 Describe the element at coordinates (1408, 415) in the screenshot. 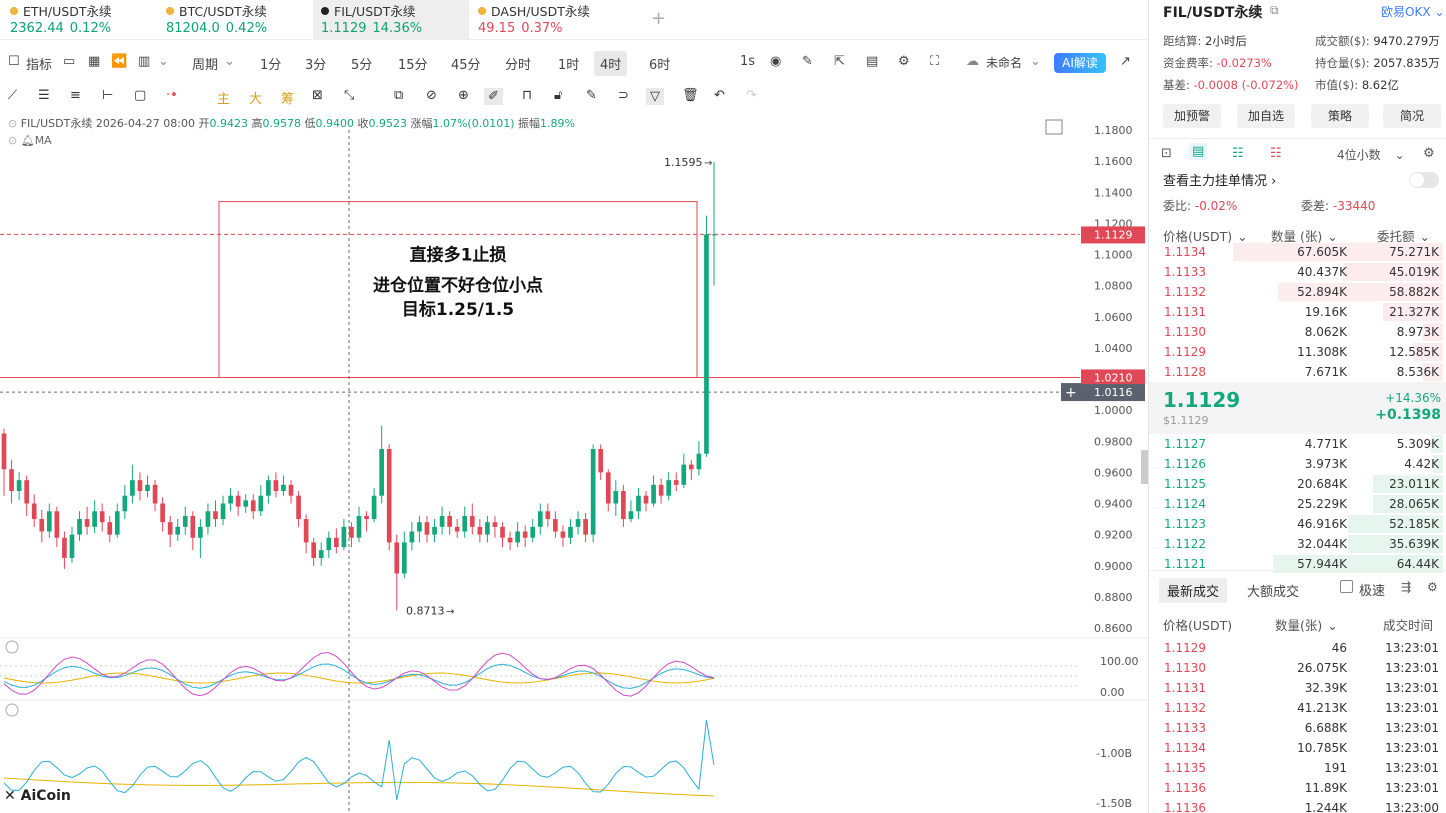

I see `mid-abs: +0.1398` at that location.